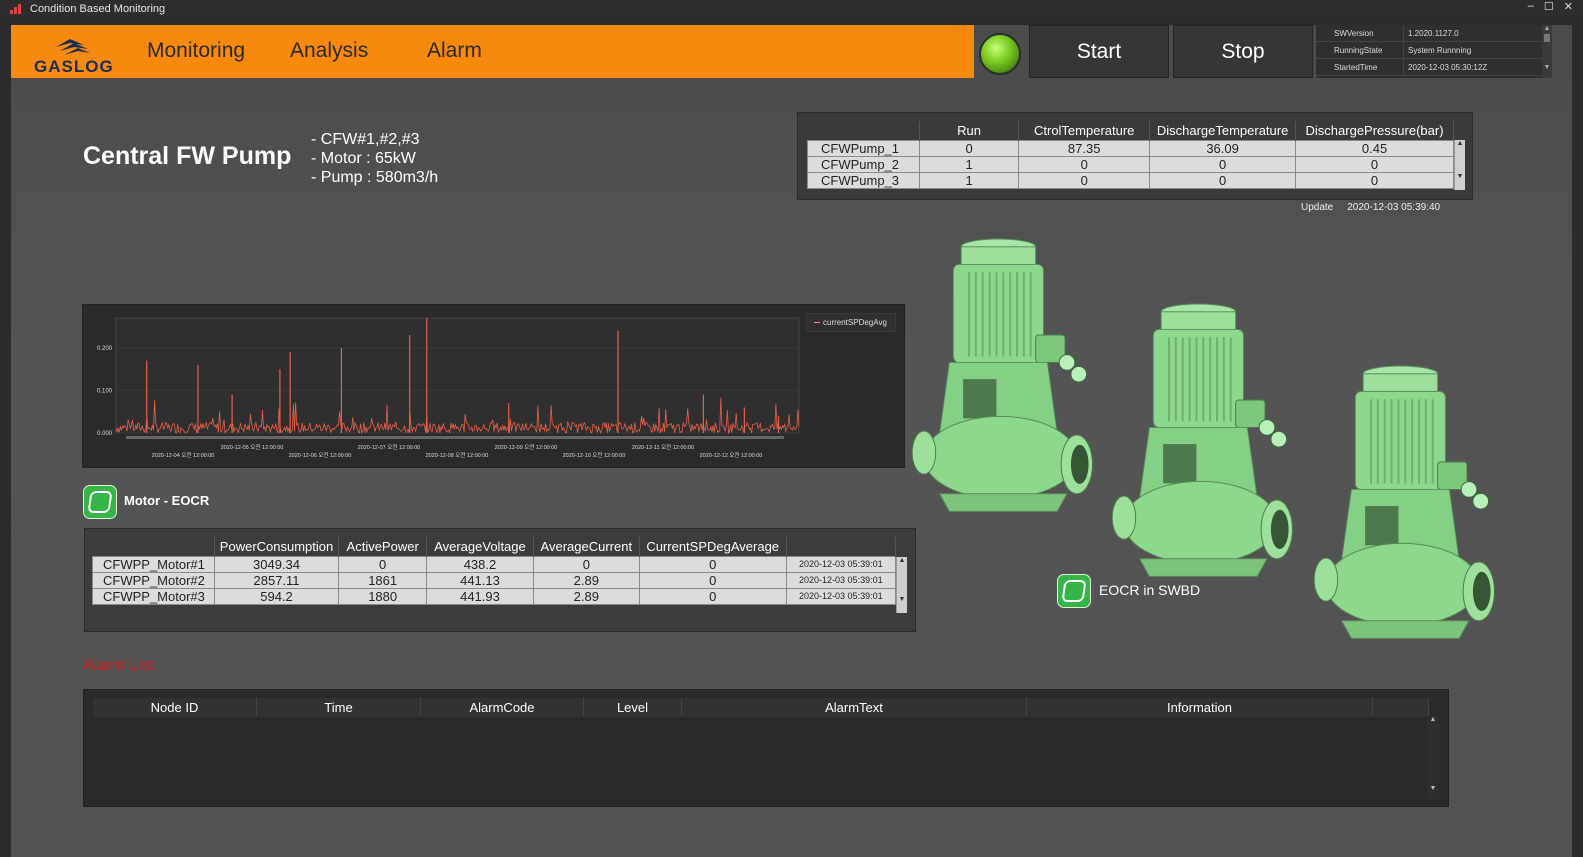  Describe the element at coordinates (854, 707) in the screenshot. I see `column-header: AlarmText` at that location.